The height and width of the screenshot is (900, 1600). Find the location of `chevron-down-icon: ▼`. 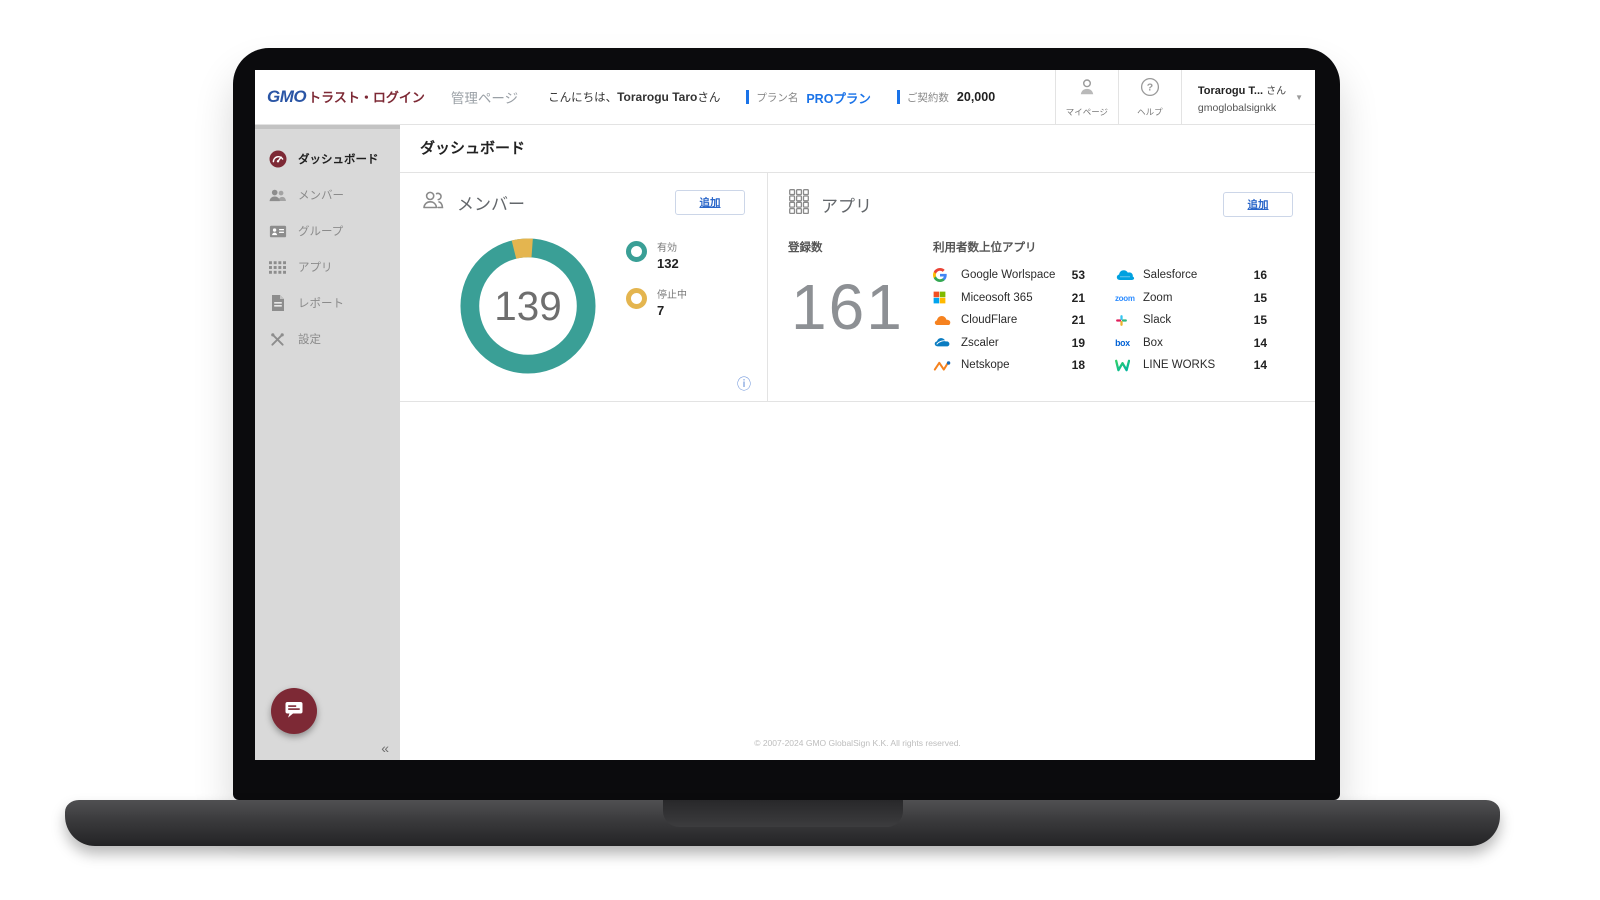

chevron-down-icon: ▼ is located at coordinates (1299, 97).